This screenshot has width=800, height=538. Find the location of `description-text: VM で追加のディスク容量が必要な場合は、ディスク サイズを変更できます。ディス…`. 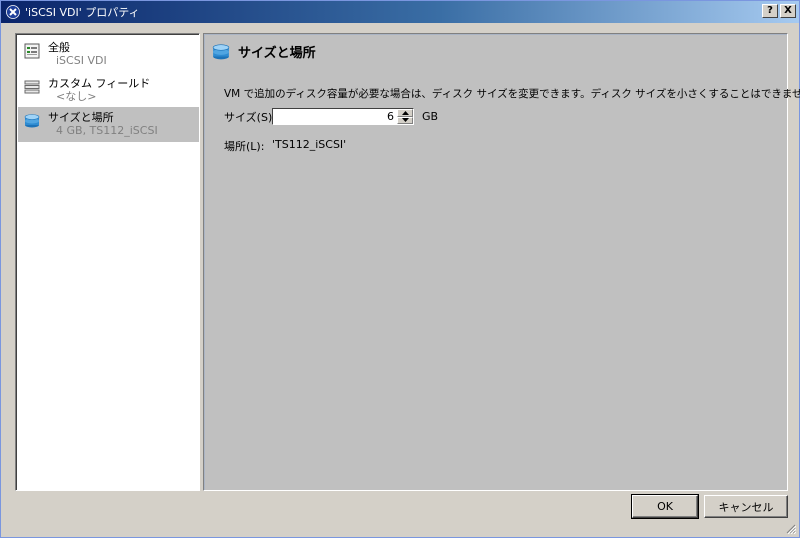

description-text: VM で追加のディスク容量が必要な場合は、ディスク サイズを変更できます。ディス… is located at coordinates (512, 94).